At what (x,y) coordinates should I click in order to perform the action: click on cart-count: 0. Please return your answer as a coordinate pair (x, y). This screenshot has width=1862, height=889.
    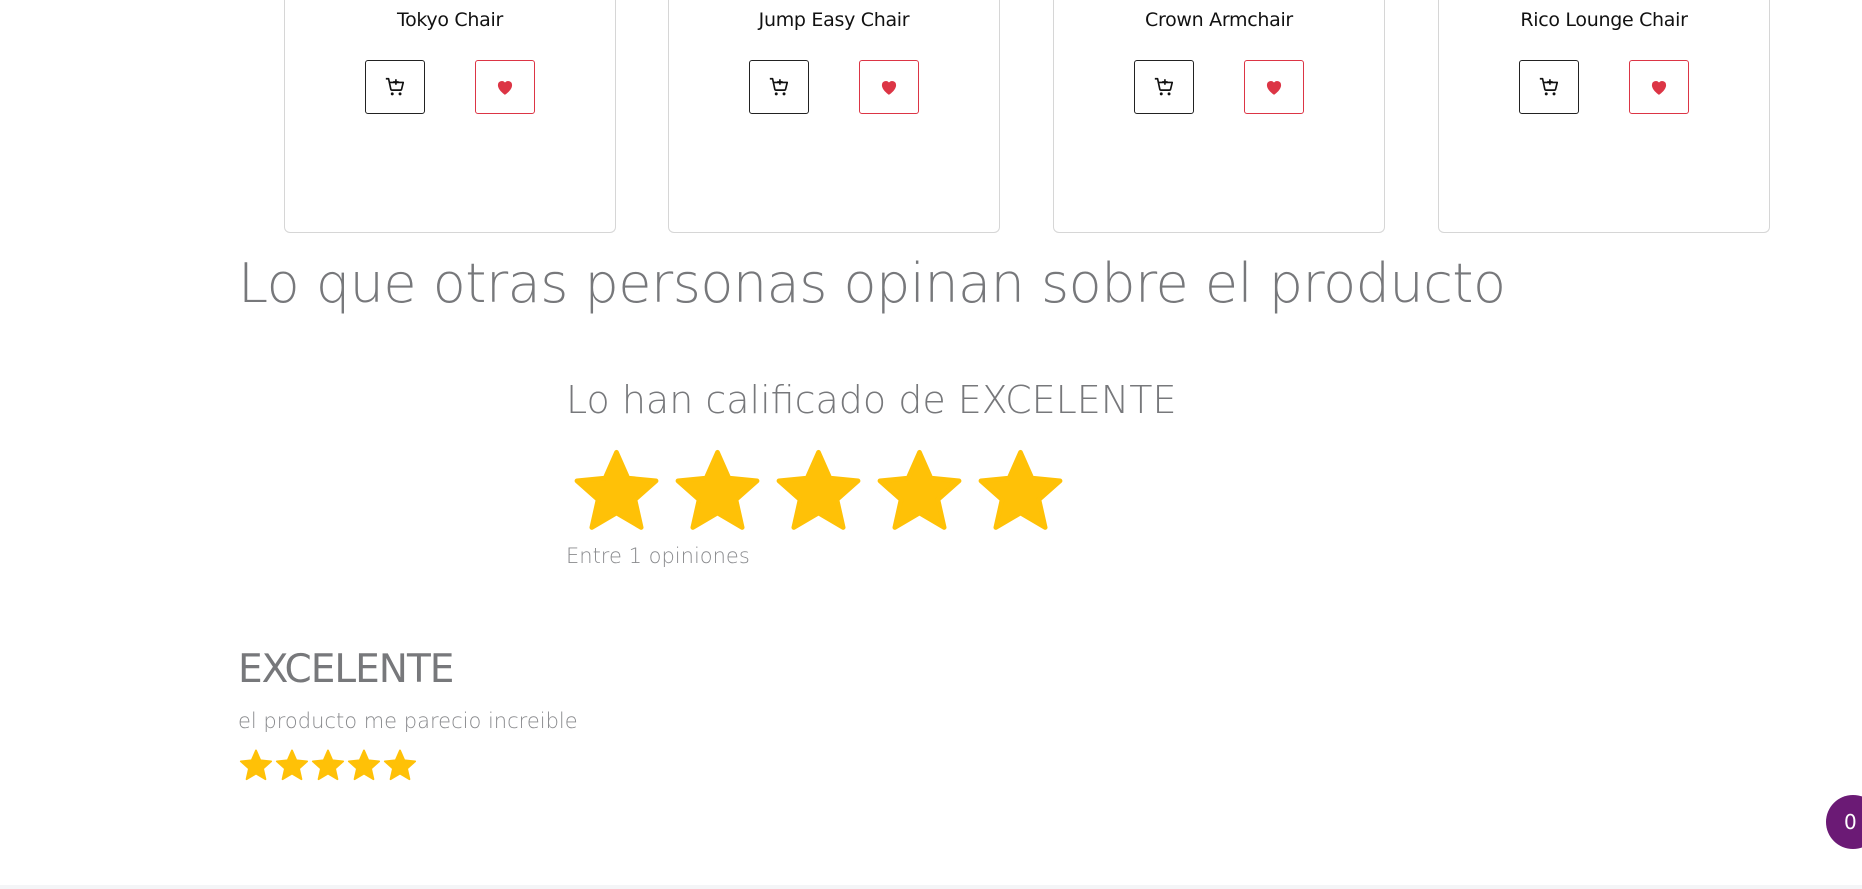
    Looking at the image, I should click on (1850, 822).